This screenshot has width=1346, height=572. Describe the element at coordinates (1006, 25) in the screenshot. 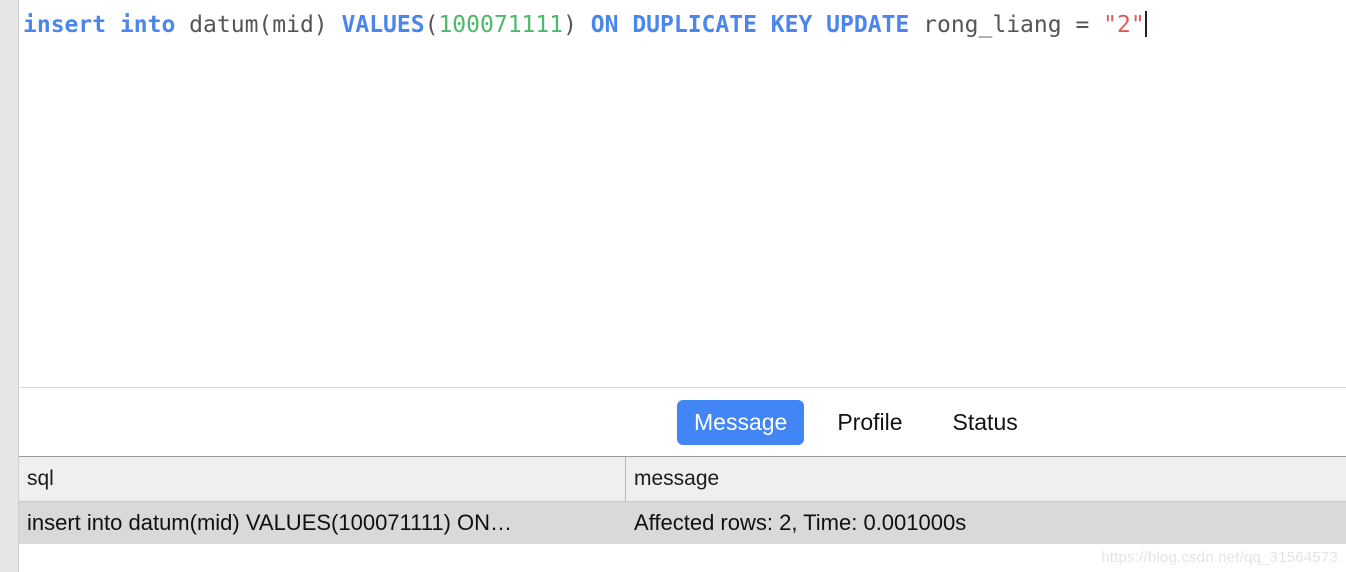

I see `sql-column-assignment: rong_liang =` at that location.